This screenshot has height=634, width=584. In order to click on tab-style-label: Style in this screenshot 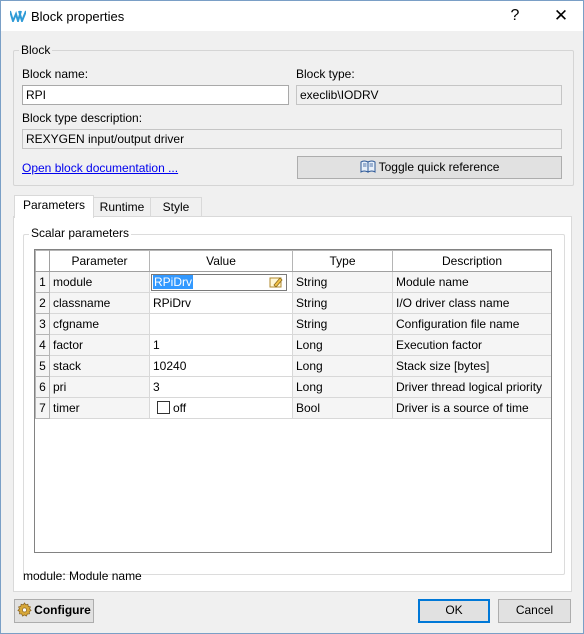, I will do `click(176, 207)`.